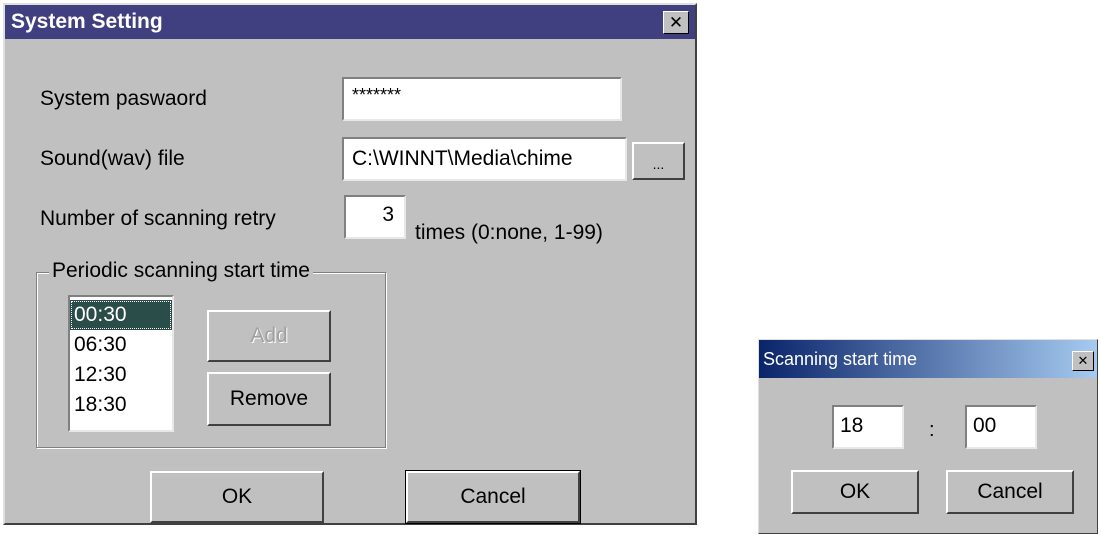  What do you see at coordinates (868, 427) in the screenshot?
I see `hour-field: 18` at bounding box center [868, 427].